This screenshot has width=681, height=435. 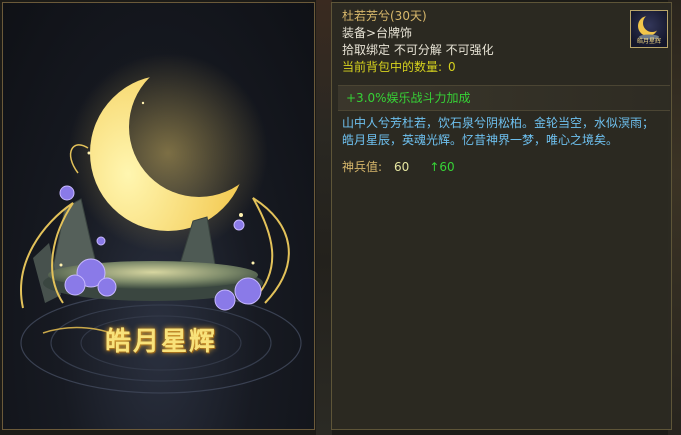 I want to click on weapon-value-row: 神兵值: 60 ↑60, so click(x=398, y=167).